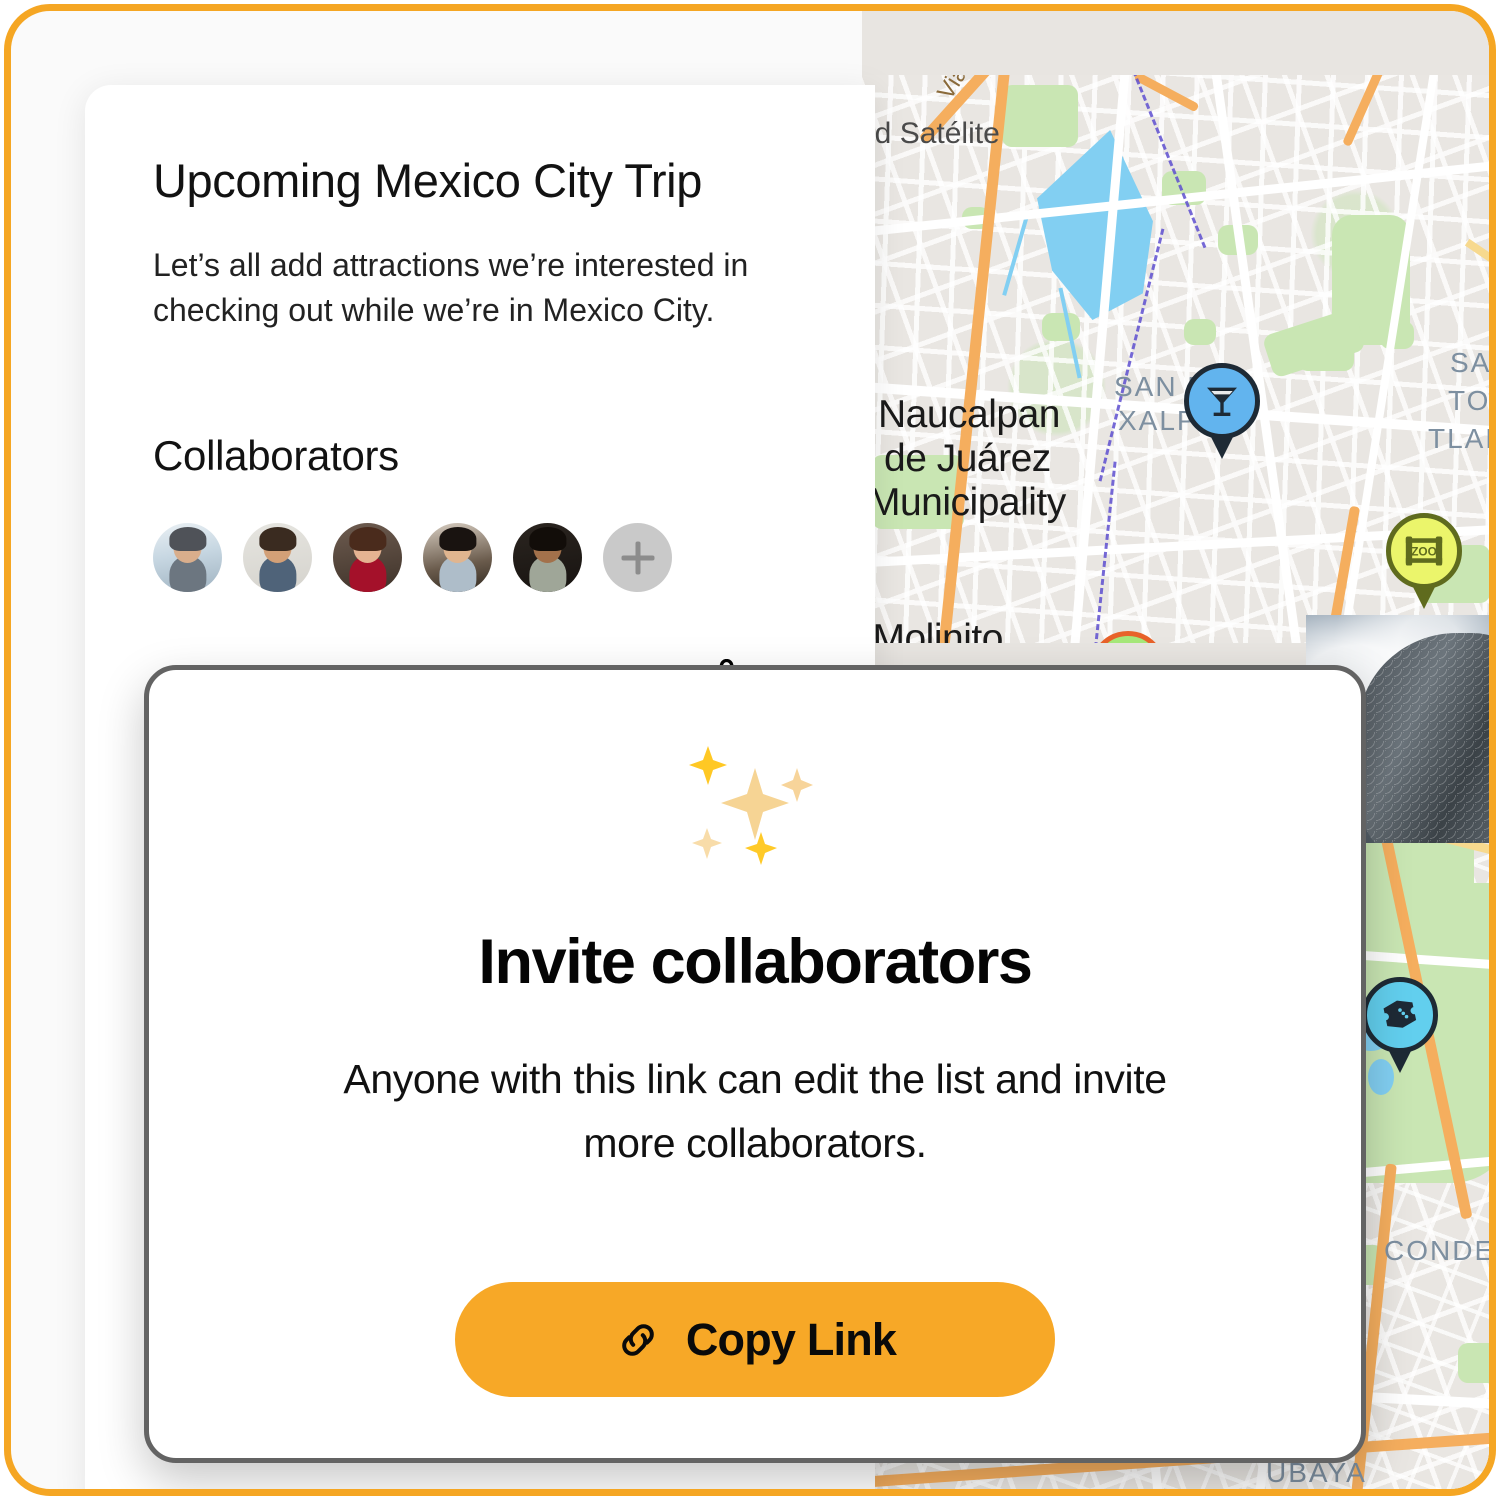 The image size is (1500, 1500). I want to click on map-label-santa: SANT, so click(1471, 362).